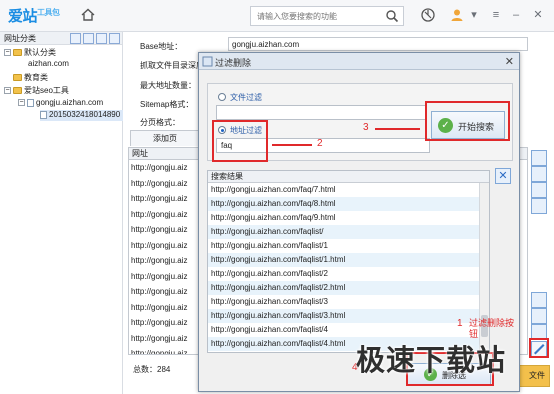  What do you see at coordinates (320, 143) in the screenshot?
I see `annotation-step2: 2` at bounding box center [320, 143].